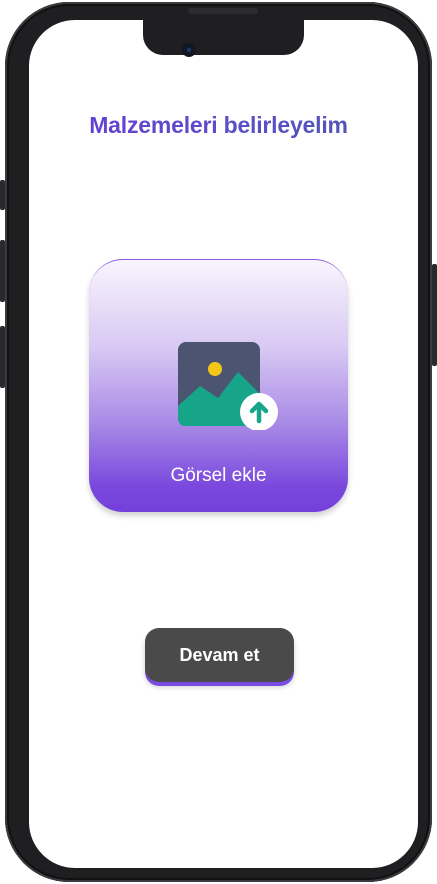  I want to click on add-image-label: Görsel ekle, so click(218, 475).